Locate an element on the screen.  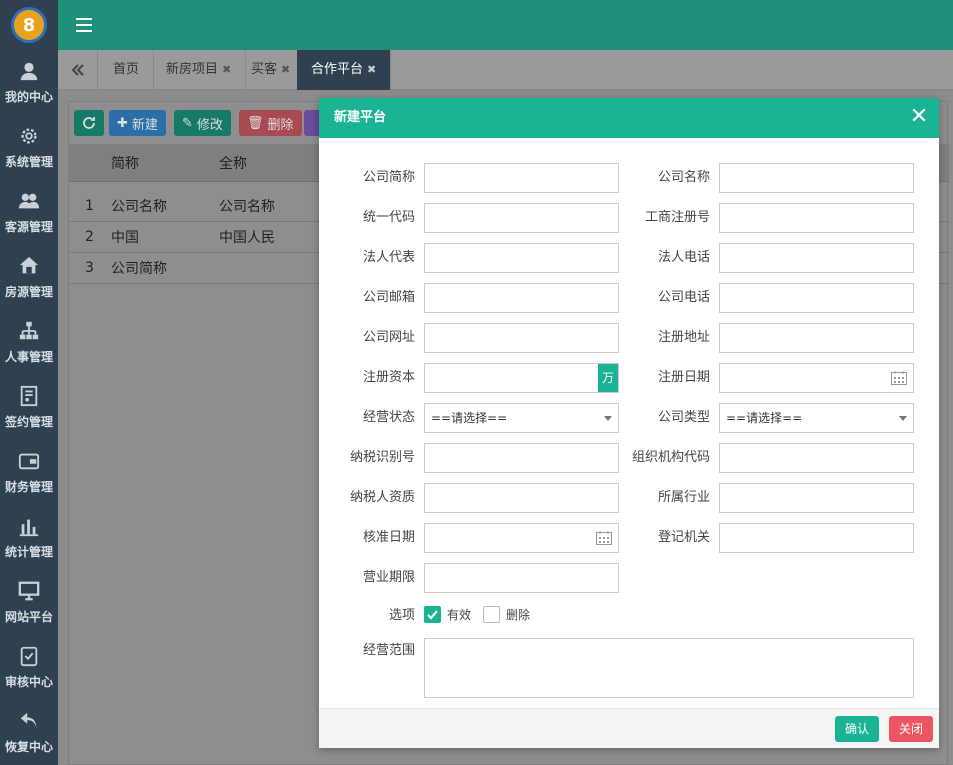
company-name-input is located at coordinates (816, 178).